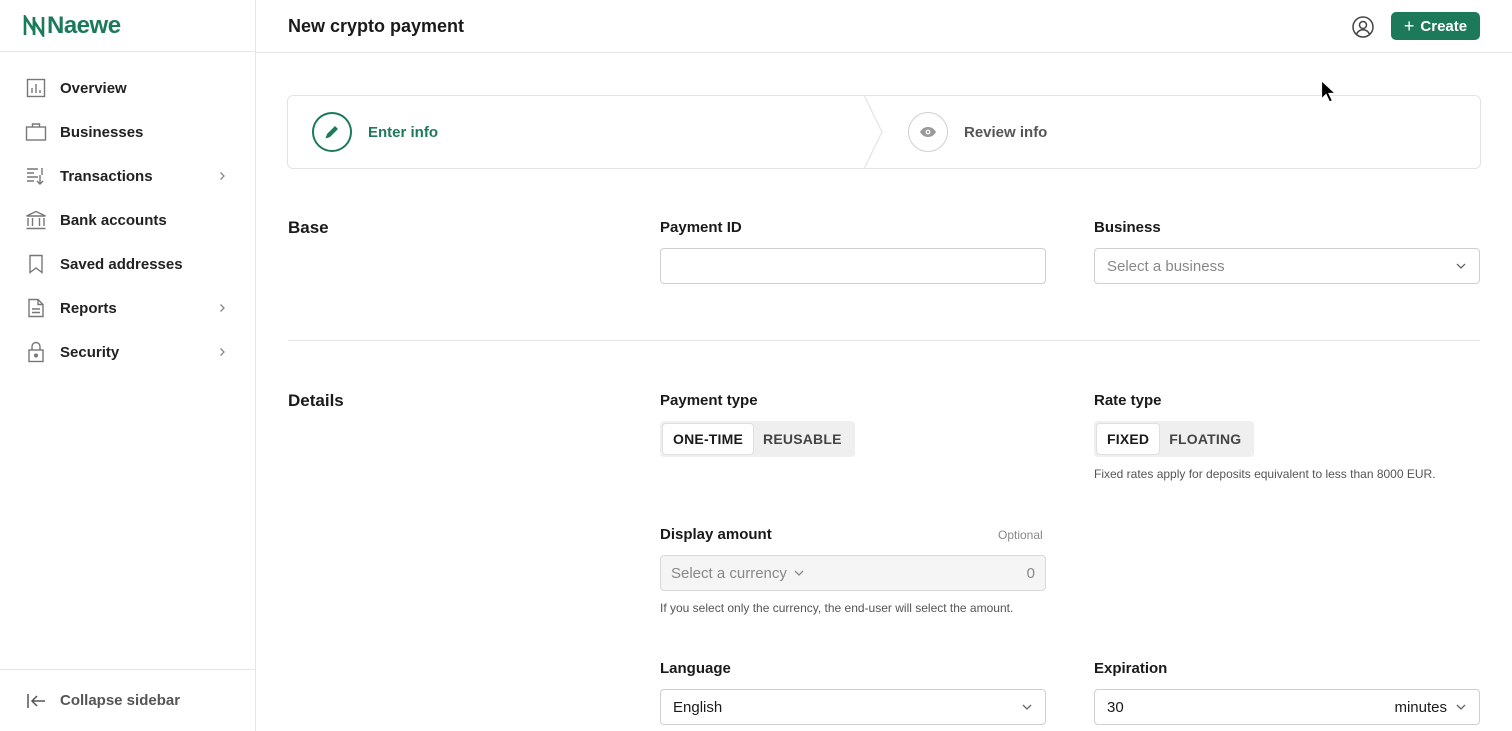  What do you see at coordinates (928, 132) in the screenshot?
I see `eye-icon` at bounding box center [928, 132].